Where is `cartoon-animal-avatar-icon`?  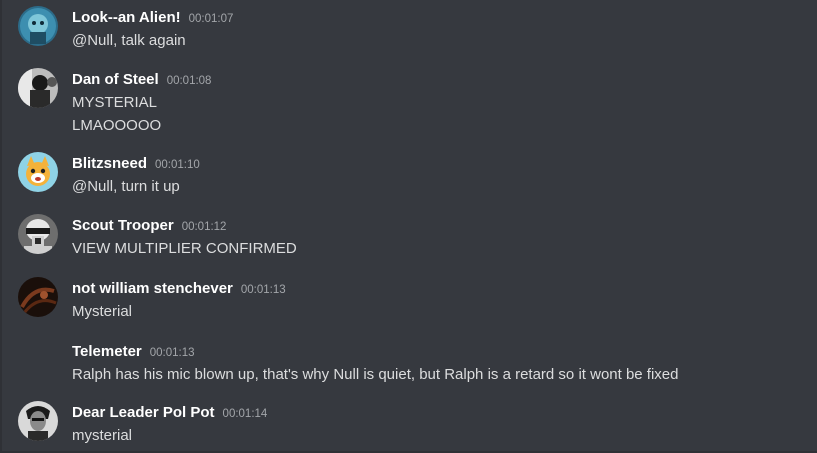
cartoon-animal-avatar-icon is located at coordinates (38, 172).